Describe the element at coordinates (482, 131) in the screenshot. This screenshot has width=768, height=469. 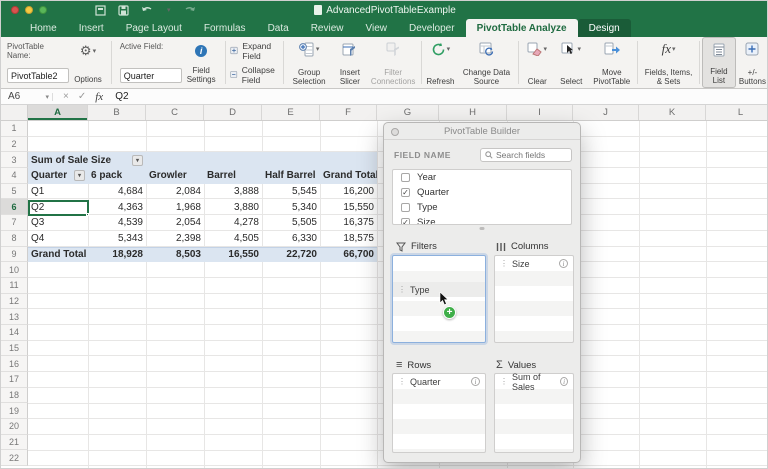
I see `builder-titlebar: PivotTable Builder` at that location.